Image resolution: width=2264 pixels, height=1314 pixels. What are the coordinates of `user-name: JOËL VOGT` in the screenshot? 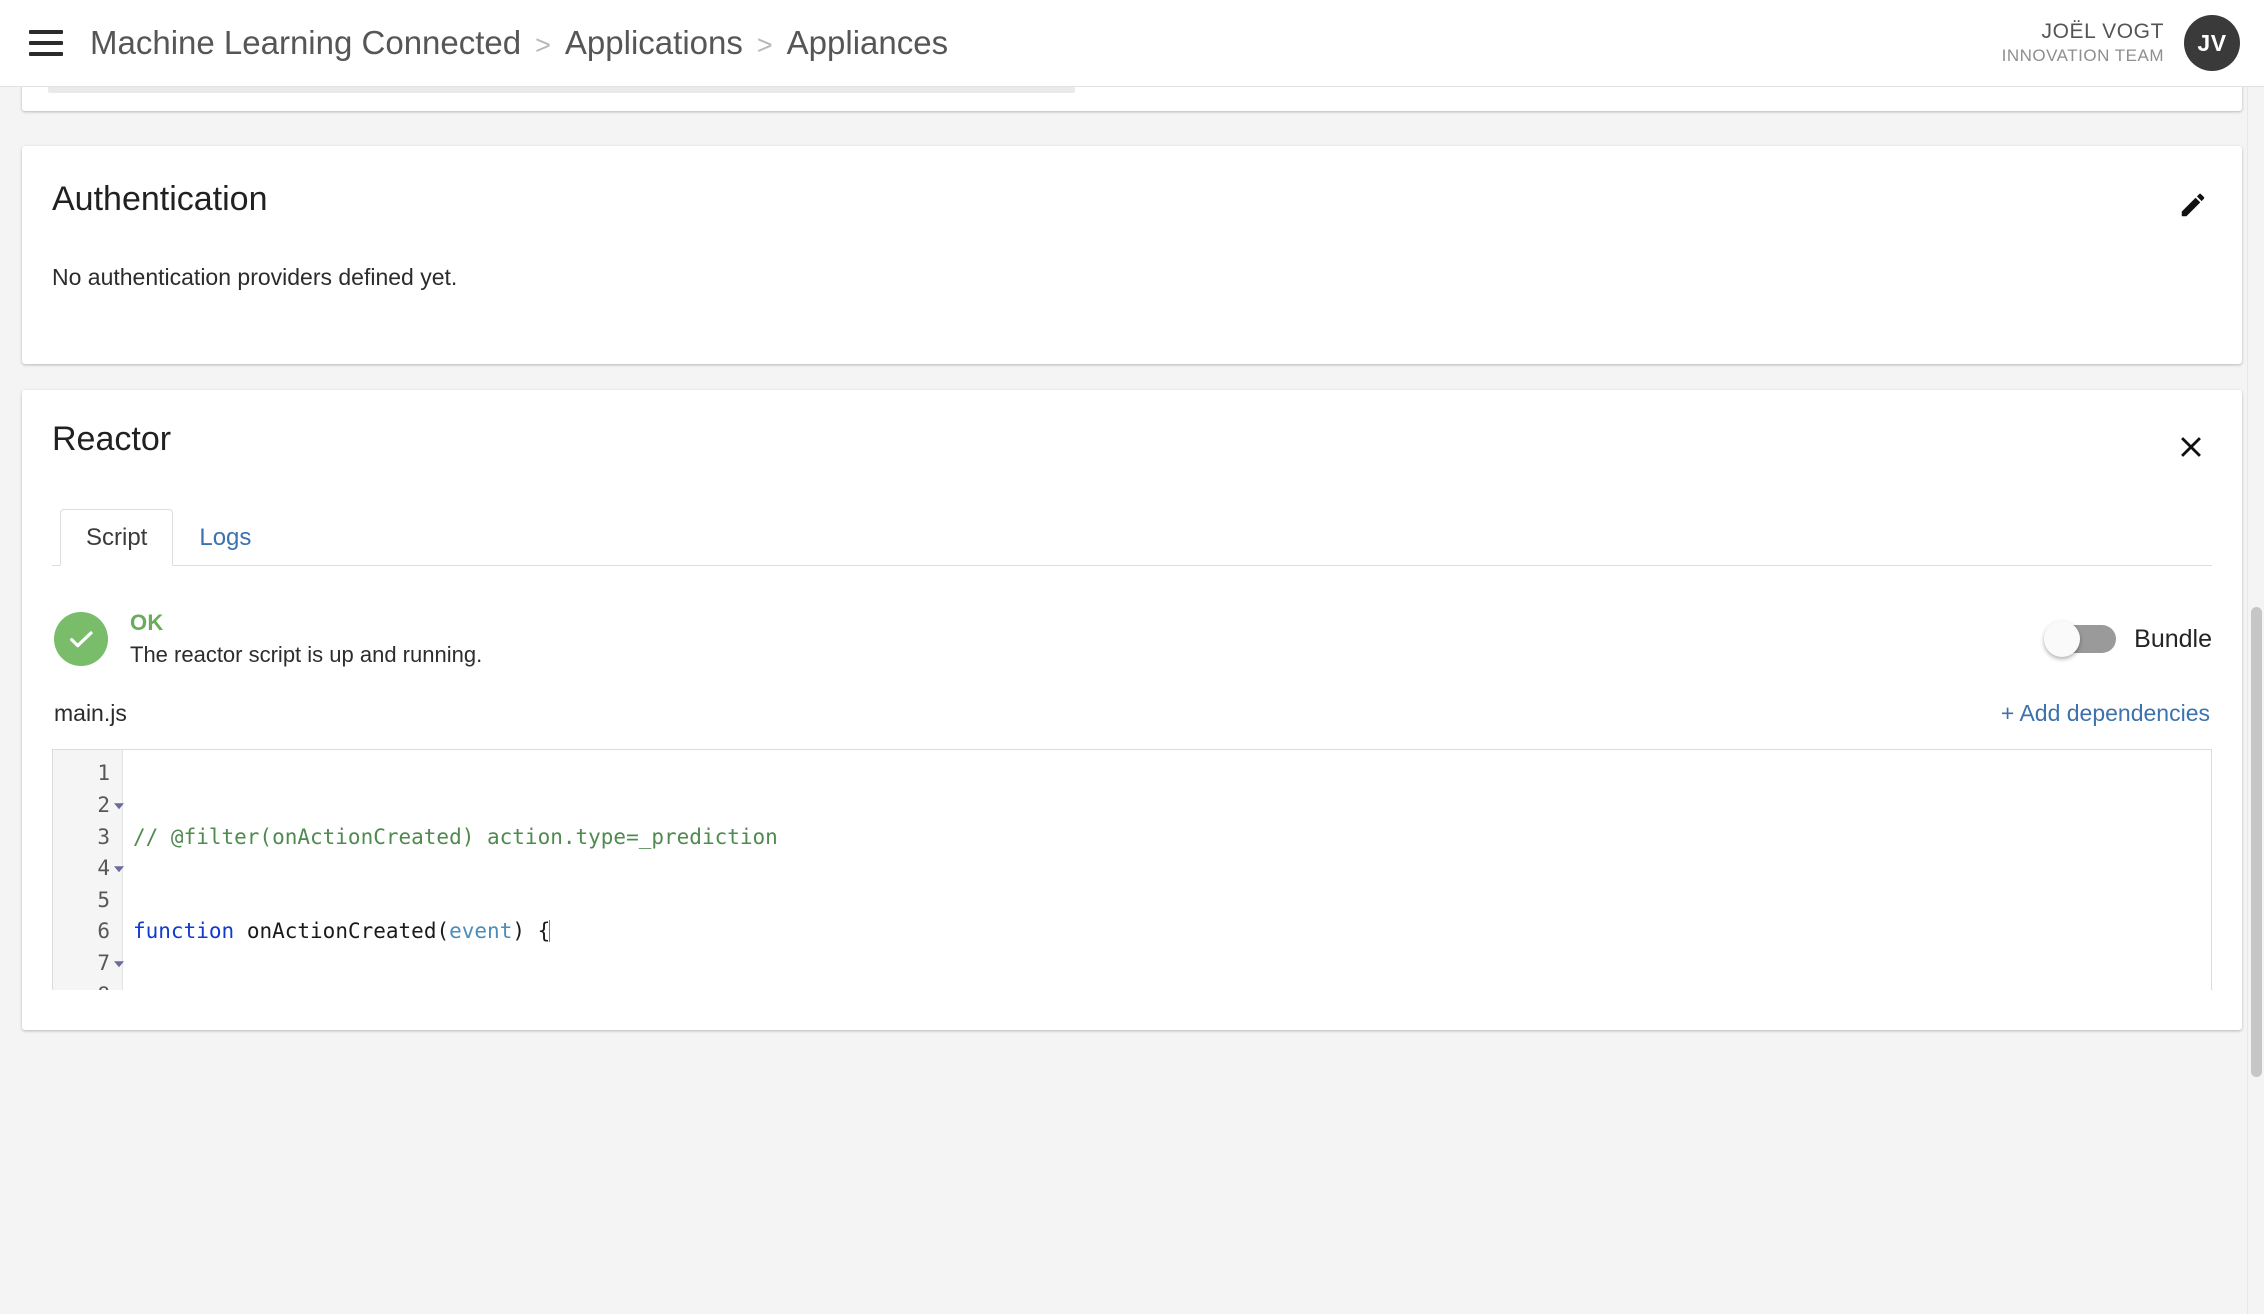 It's located at (2102, 31).